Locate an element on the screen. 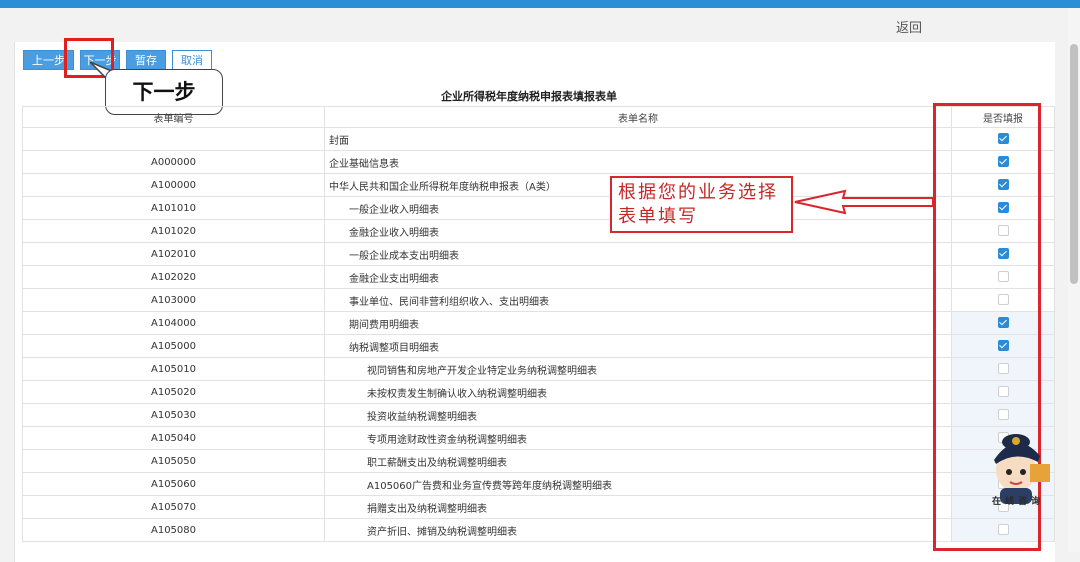  form-code-cell: A105030 is located at coordinates (173, 415).